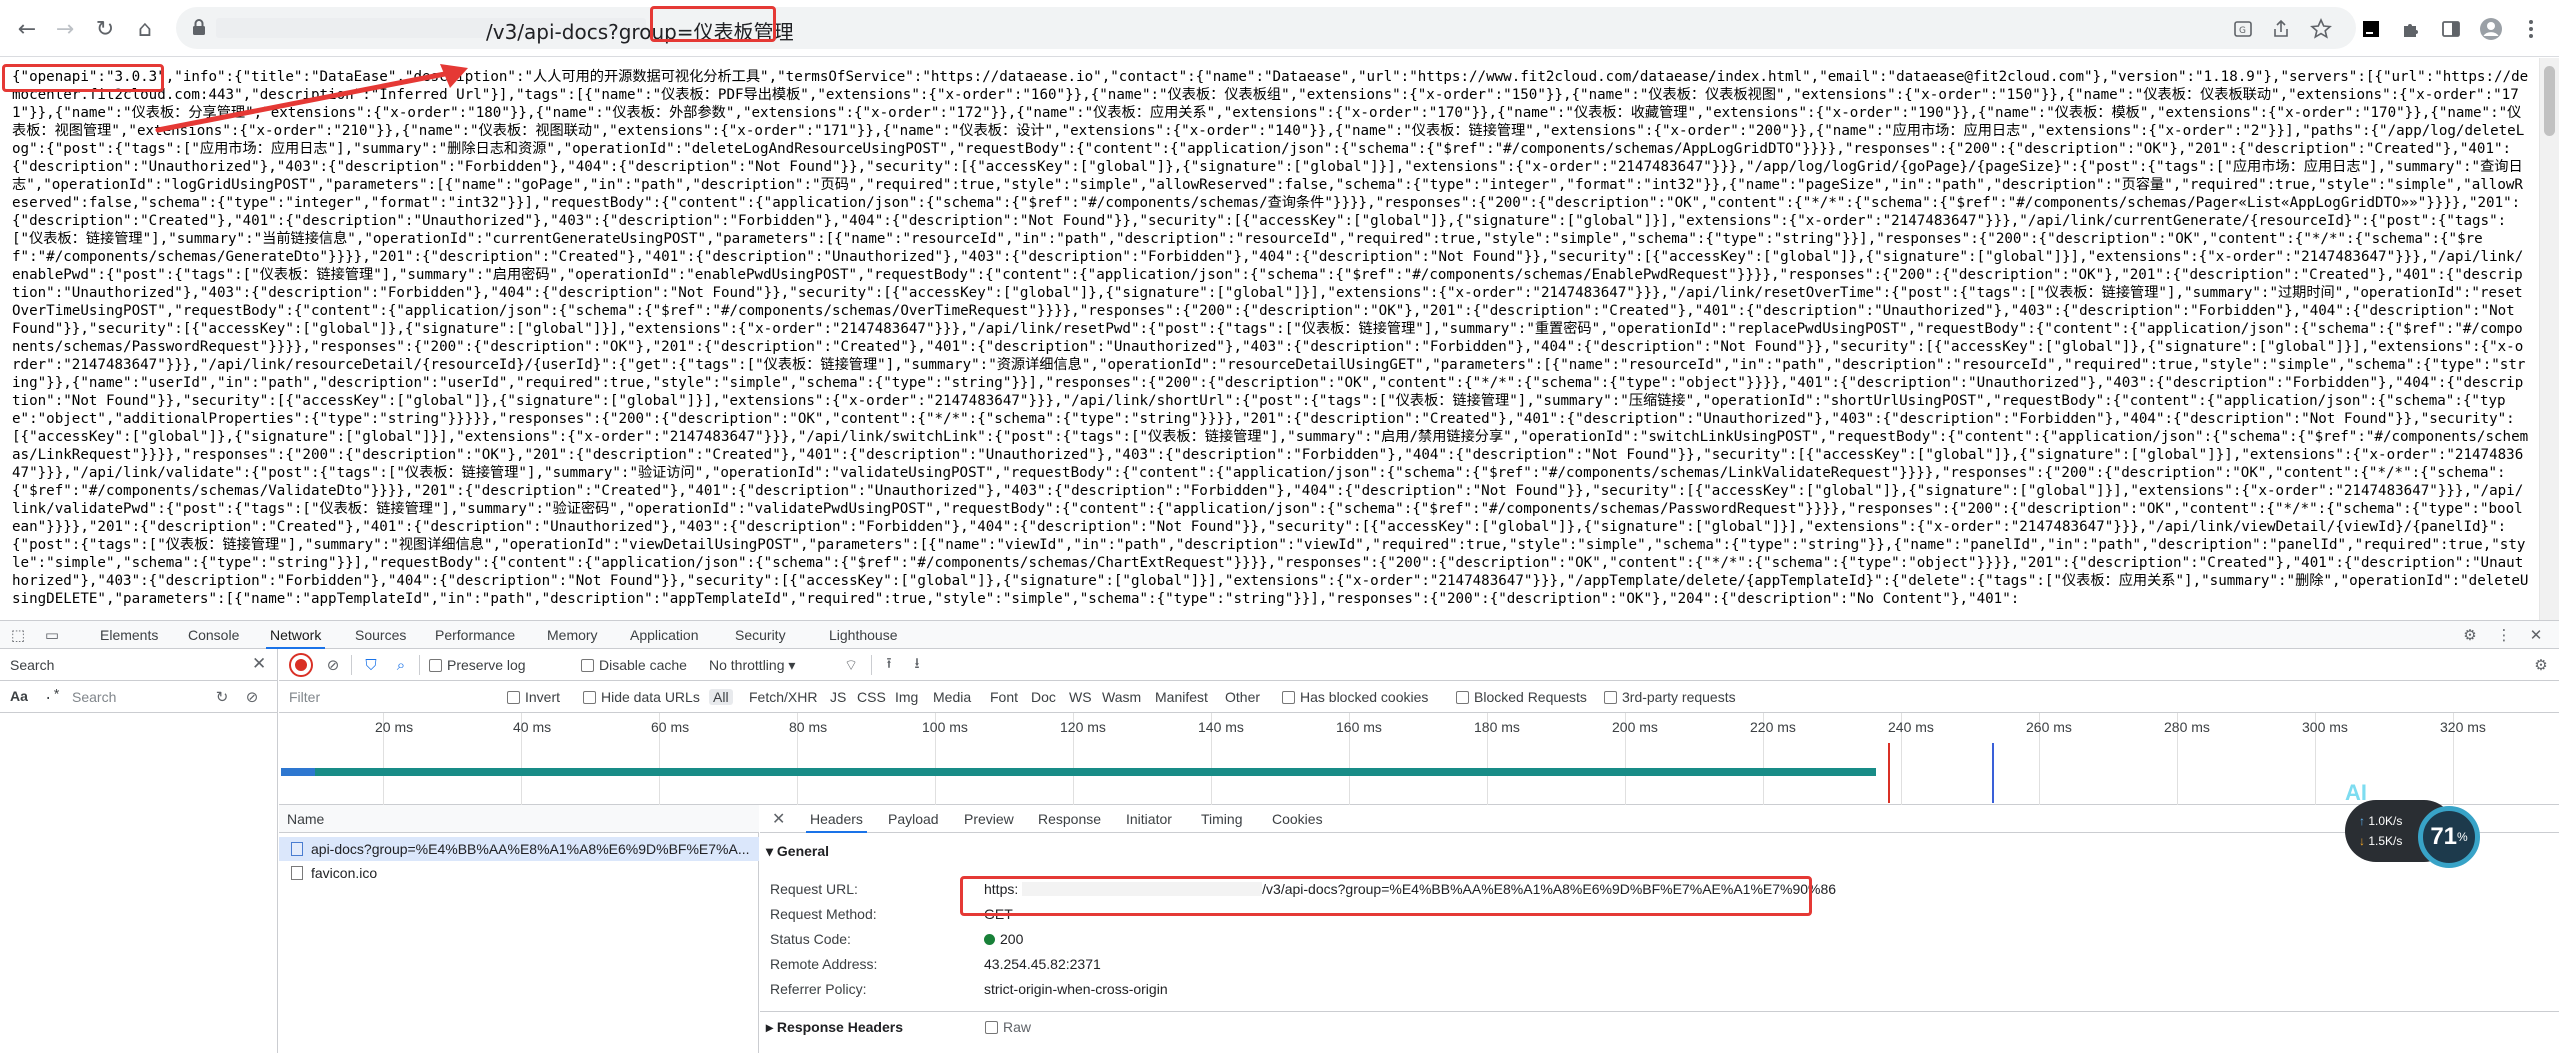 This screenshot has height=1053, width=2559. I want to click on tab-response: Response, so click(1069, 819).